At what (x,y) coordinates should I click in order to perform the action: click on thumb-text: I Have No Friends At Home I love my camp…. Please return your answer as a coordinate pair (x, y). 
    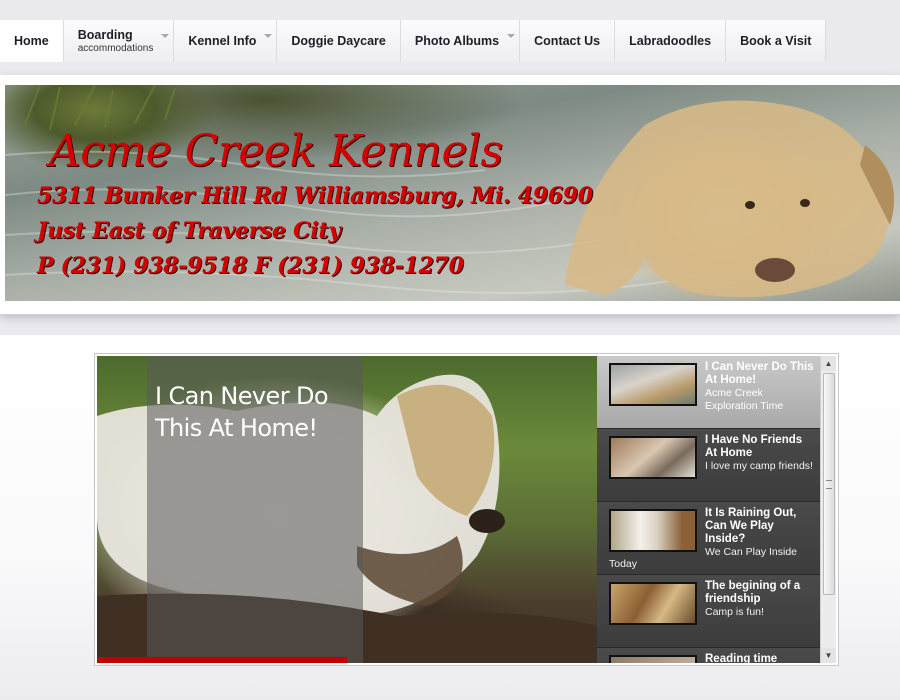
    Looking at the image, I should click on (760, 453).